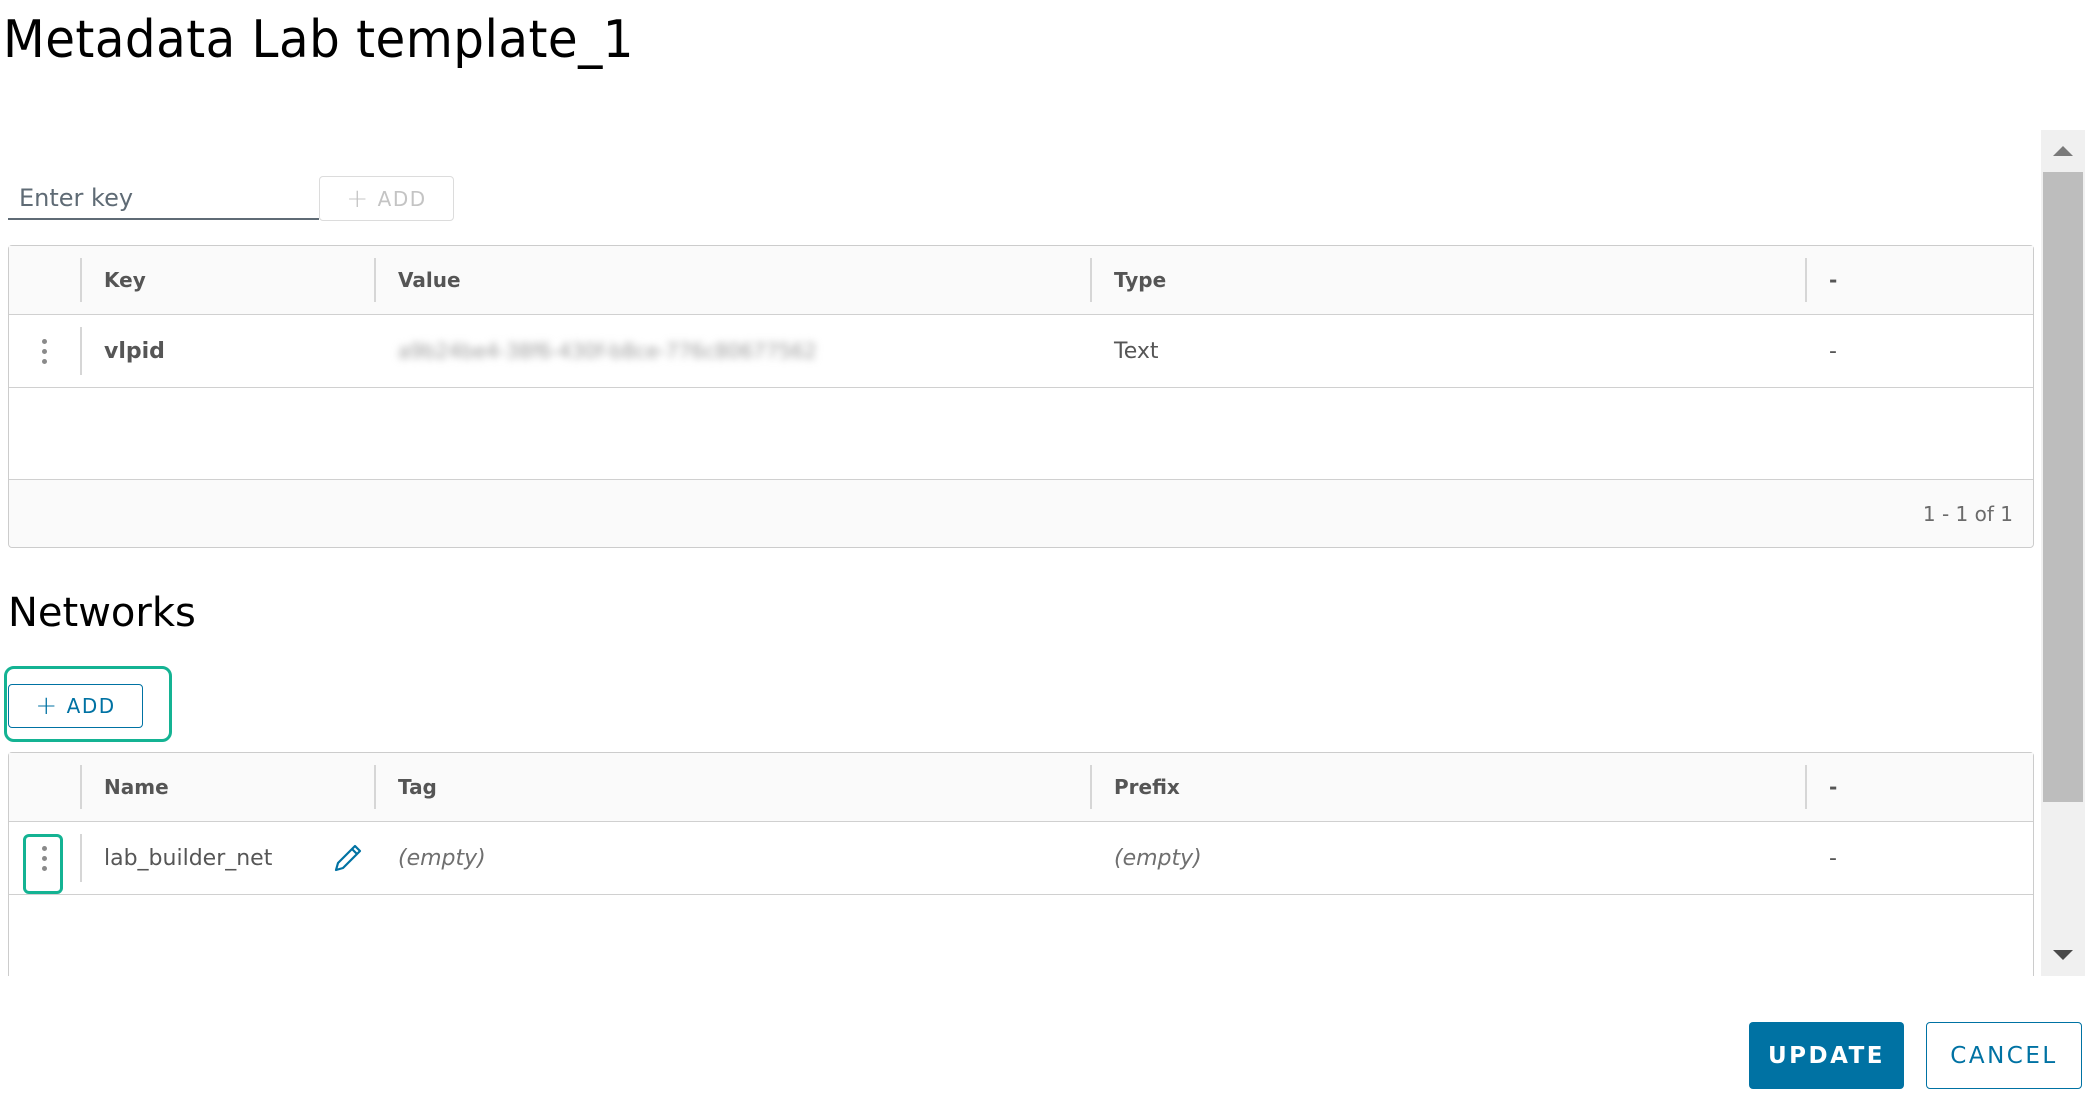 The image size is (2085, 1097). I want to click on header-key: Key, so click(227, 280).